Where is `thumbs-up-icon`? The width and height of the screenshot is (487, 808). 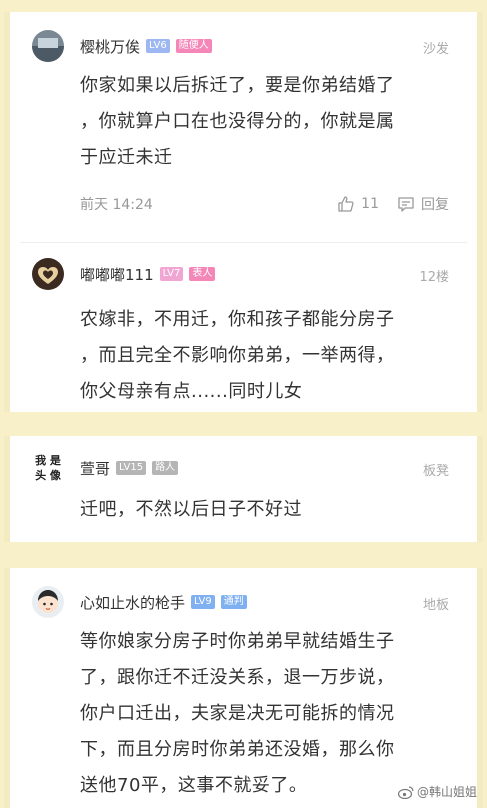
thumbs-up-icon is located at coordinates (346, 204).